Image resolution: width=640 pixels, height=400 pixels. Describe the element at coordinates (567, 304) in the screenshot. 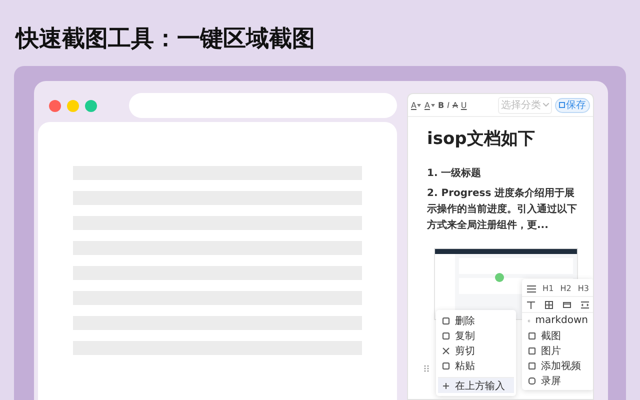

I see `card-icon` at that location.